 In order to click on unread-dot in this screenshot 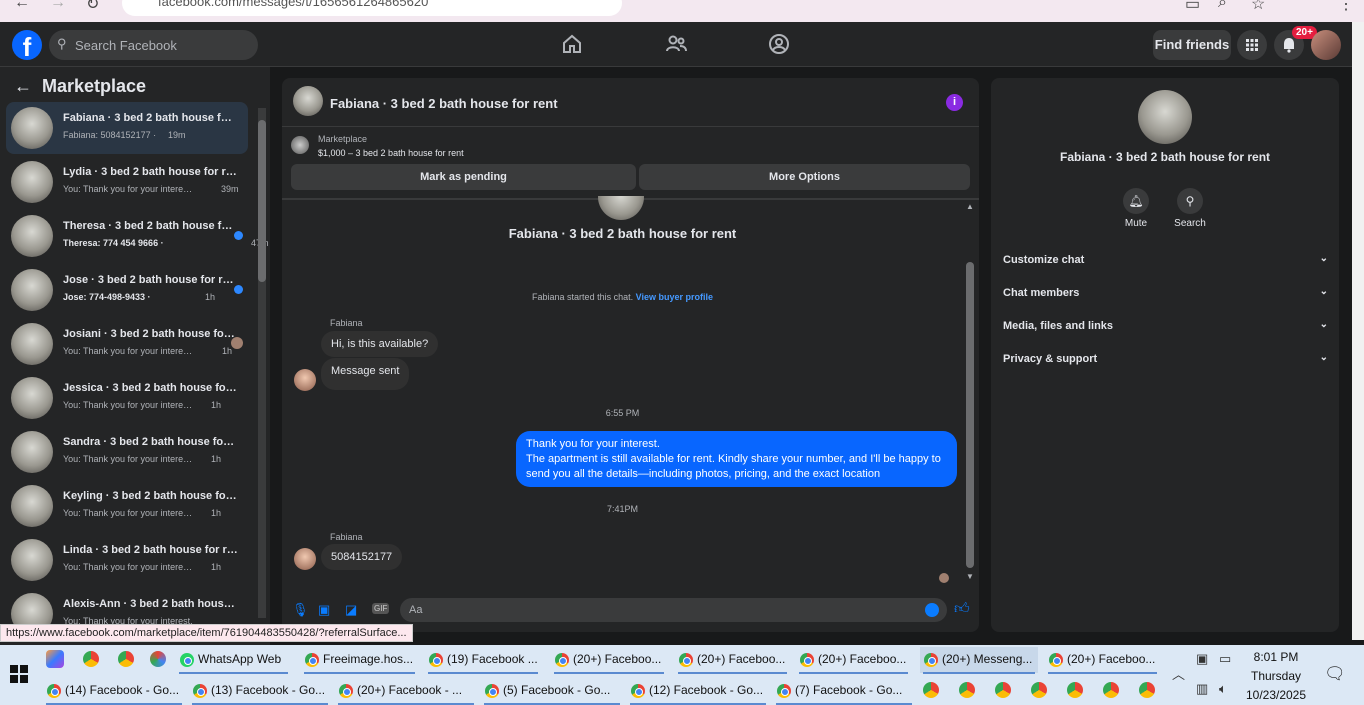, I will do `click(238, 289)`.